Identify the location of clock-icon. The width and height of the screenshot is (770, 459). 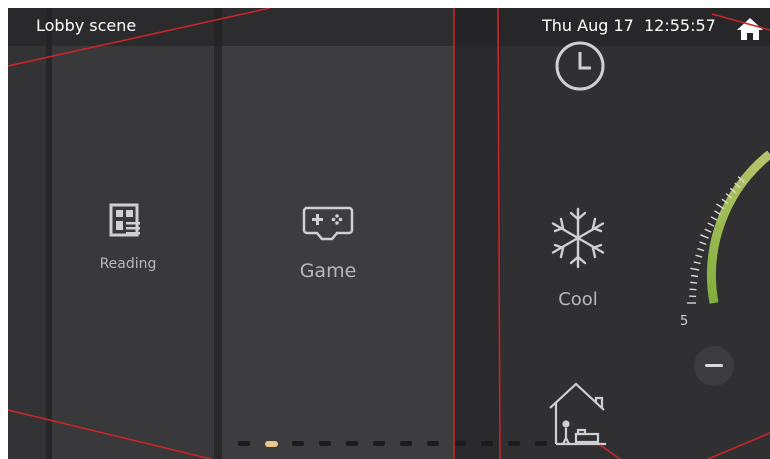
(580, 66).